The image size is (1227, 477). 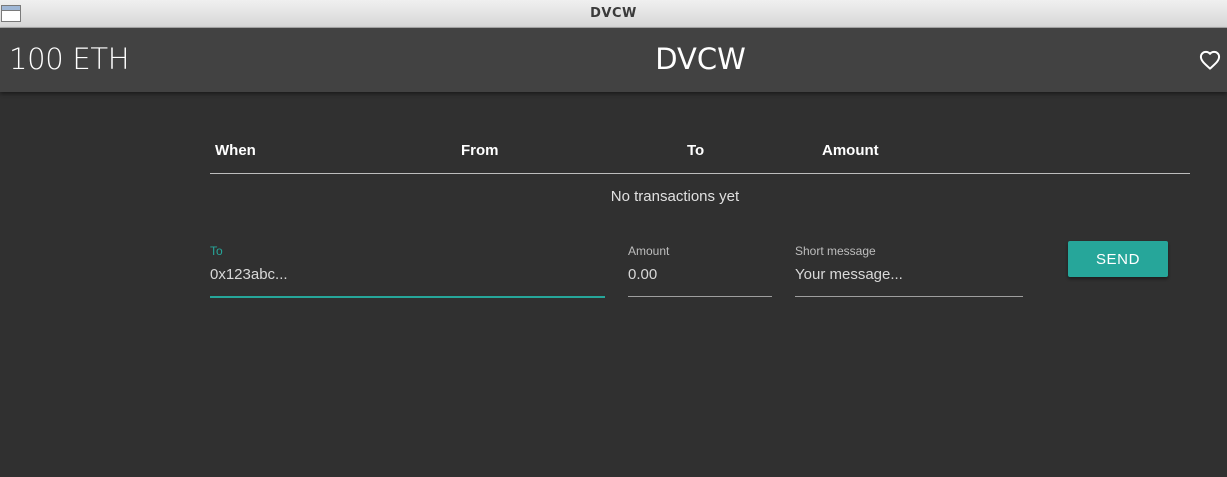 What do you see at coordinates (675, 196) in the screenshot?
I see `empty-transactions-message: No transactions yet` at bounding box center [675, 196].